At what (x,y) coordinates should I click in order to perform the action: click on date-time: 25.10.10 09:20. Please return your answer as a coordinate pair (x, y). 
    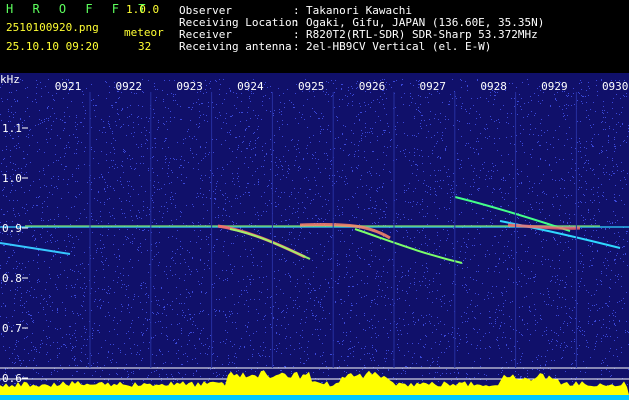
    Looking at the image, I should click on (52, 46).